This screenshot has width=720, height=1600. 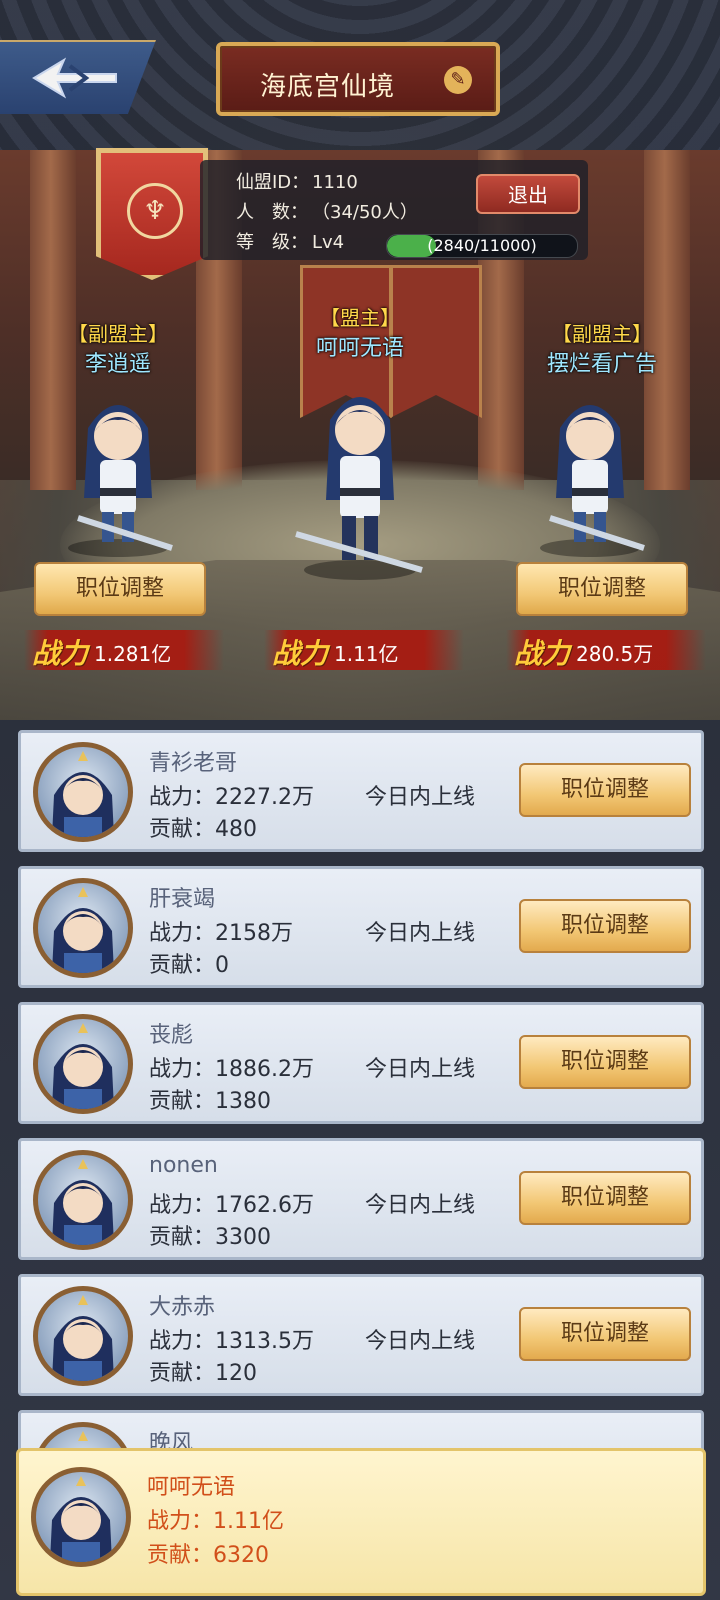 What do you see at coordinates (74, 78) in the screenshot?
I see `back-arrow-icon` at bounding box center [74, 78].